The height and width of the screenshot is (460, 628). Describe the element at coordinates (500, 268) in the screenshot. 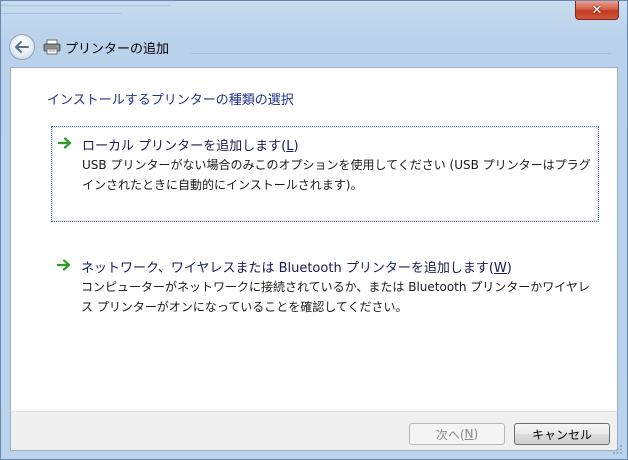

I see `network-printer-accelerator: W` at that location.